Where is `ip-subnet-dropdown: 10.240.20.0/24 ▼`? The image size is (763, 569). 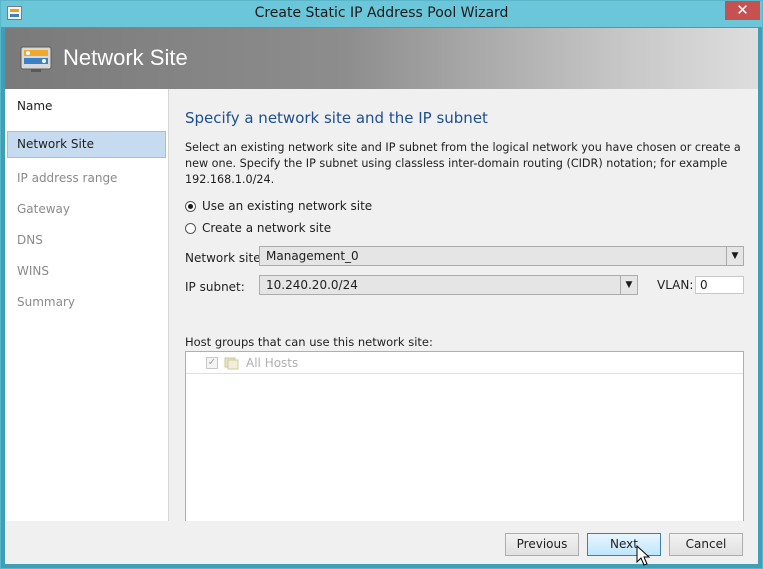
ip-subnet-dropdown: 10.240.20.0/24 ▼ is located at coordinates (448, 285).